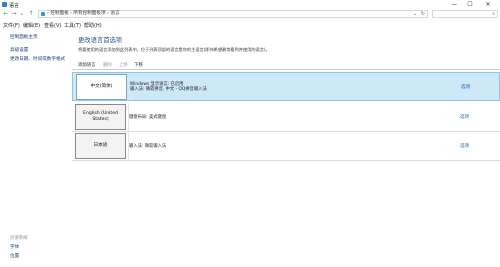 This screenshot has width=500, height=267. Describe the element at coordinates (423, 14) in the screenshot. I see `refresh-icon: ↻` at that location.